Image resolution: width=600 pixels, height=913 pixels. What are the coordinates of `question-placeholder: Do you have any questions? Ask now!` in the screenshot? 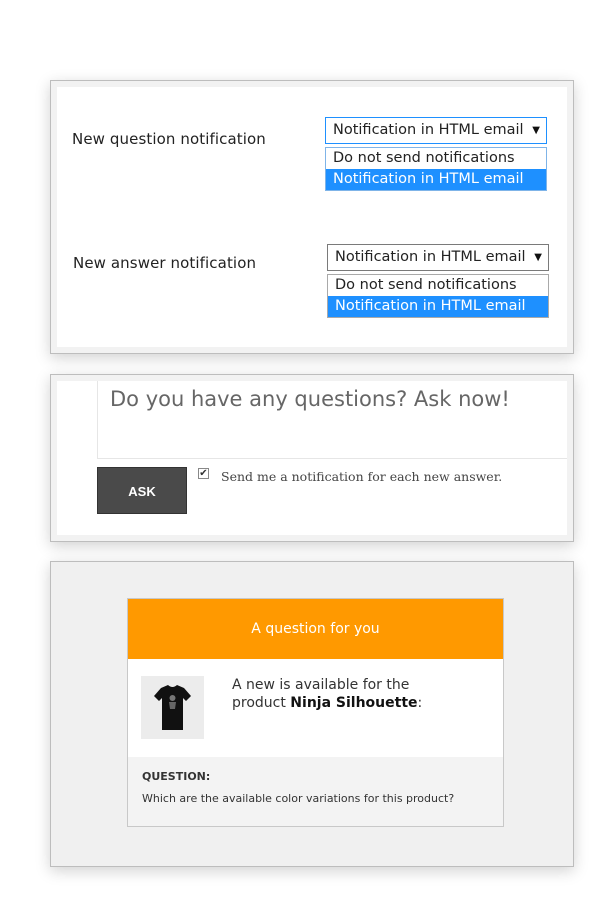 It's located at (310, 399).